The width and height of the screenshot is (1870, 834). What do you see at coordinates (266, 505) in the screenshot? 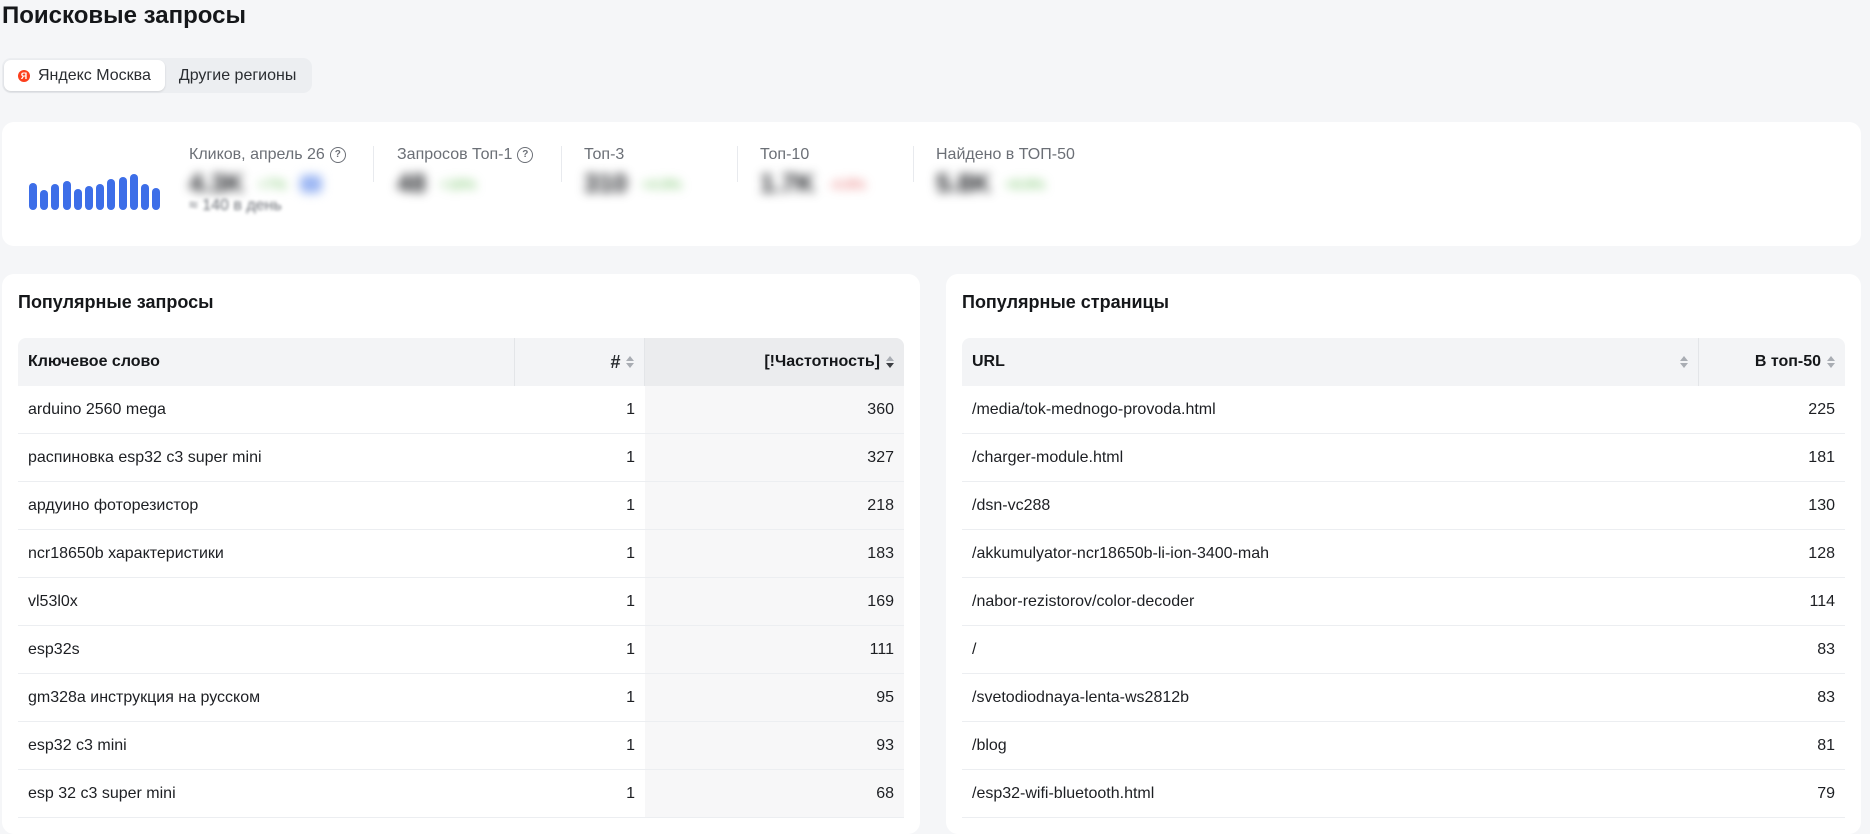
I see `query-keyword: ардуино фоторезистор` at bounding box center [266, 505].